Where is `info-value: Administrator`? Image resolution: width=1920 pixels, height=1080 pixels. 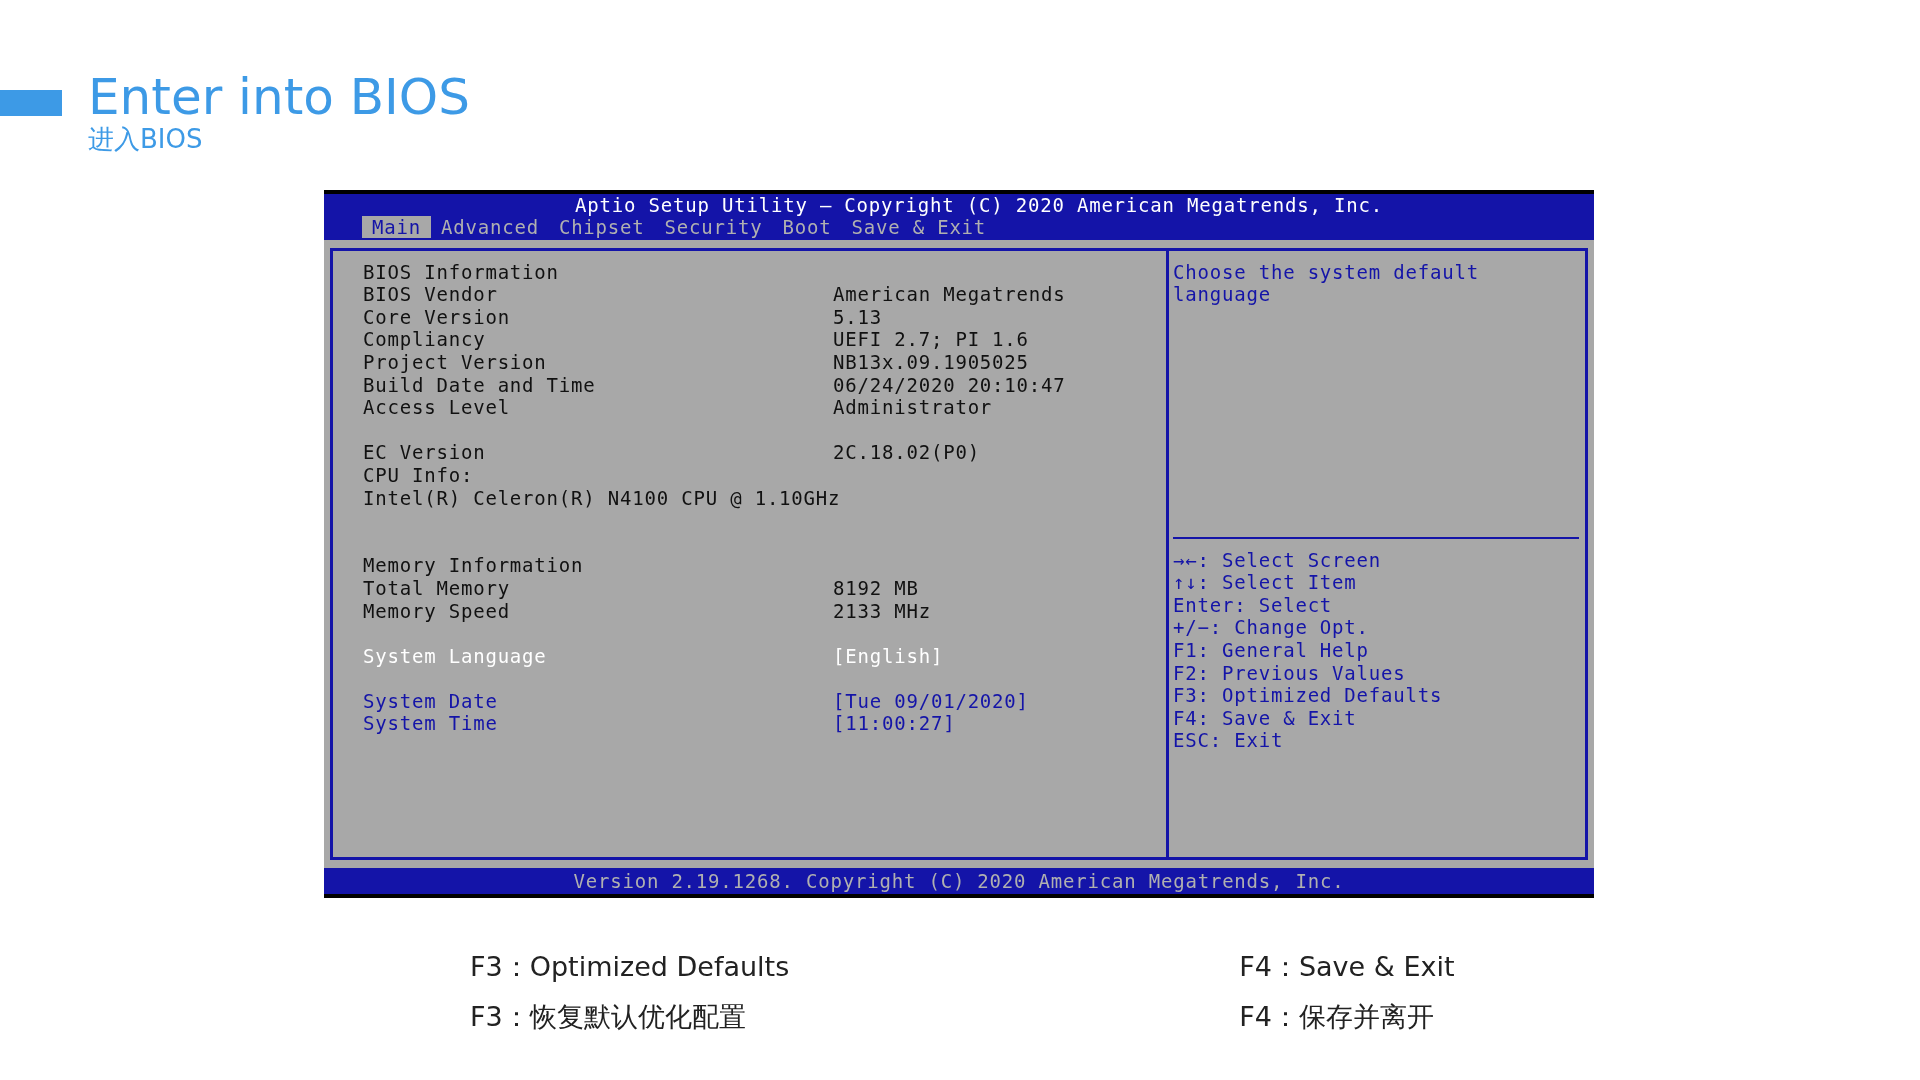 info-value: Administrator is located at coordinates (913, 407).